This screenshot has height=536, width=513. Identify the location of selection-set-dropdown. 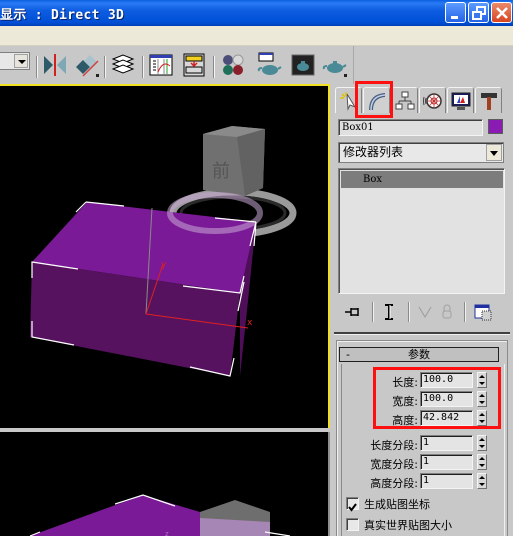
(15, 61).